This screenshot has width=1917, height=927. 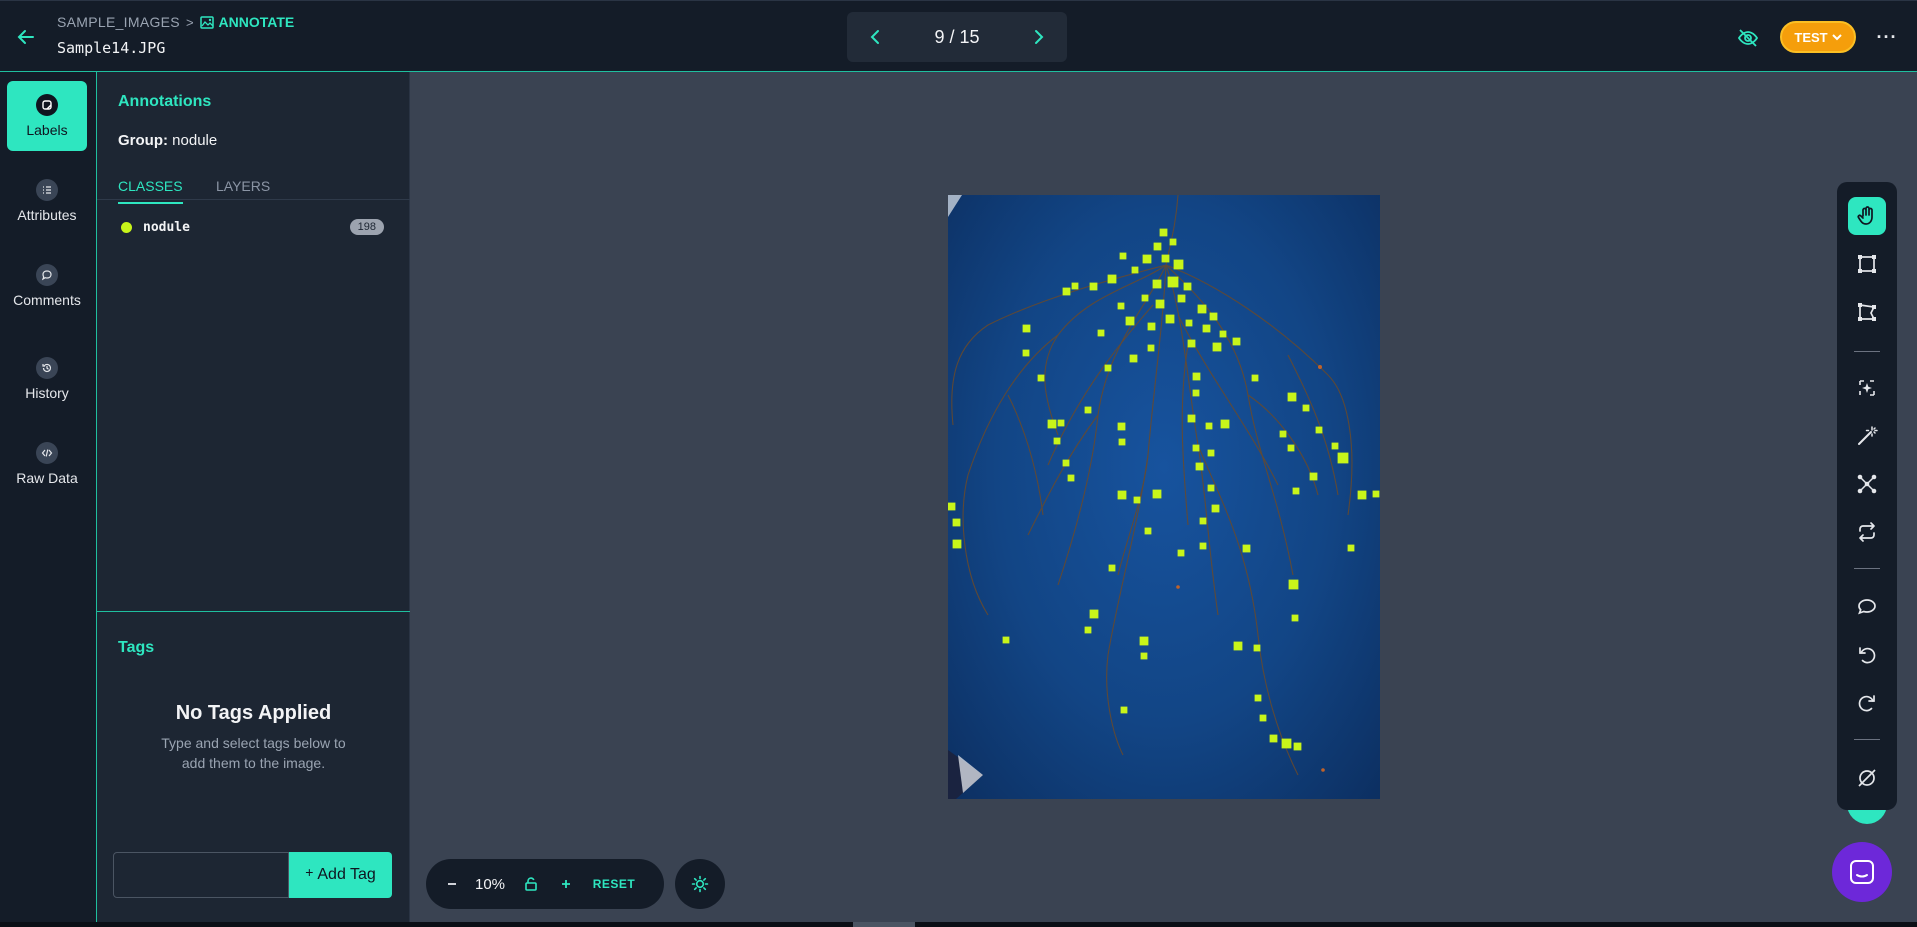 I want to click on breadcrumb-current: ANNOTATE, so click(x=247, y=22).